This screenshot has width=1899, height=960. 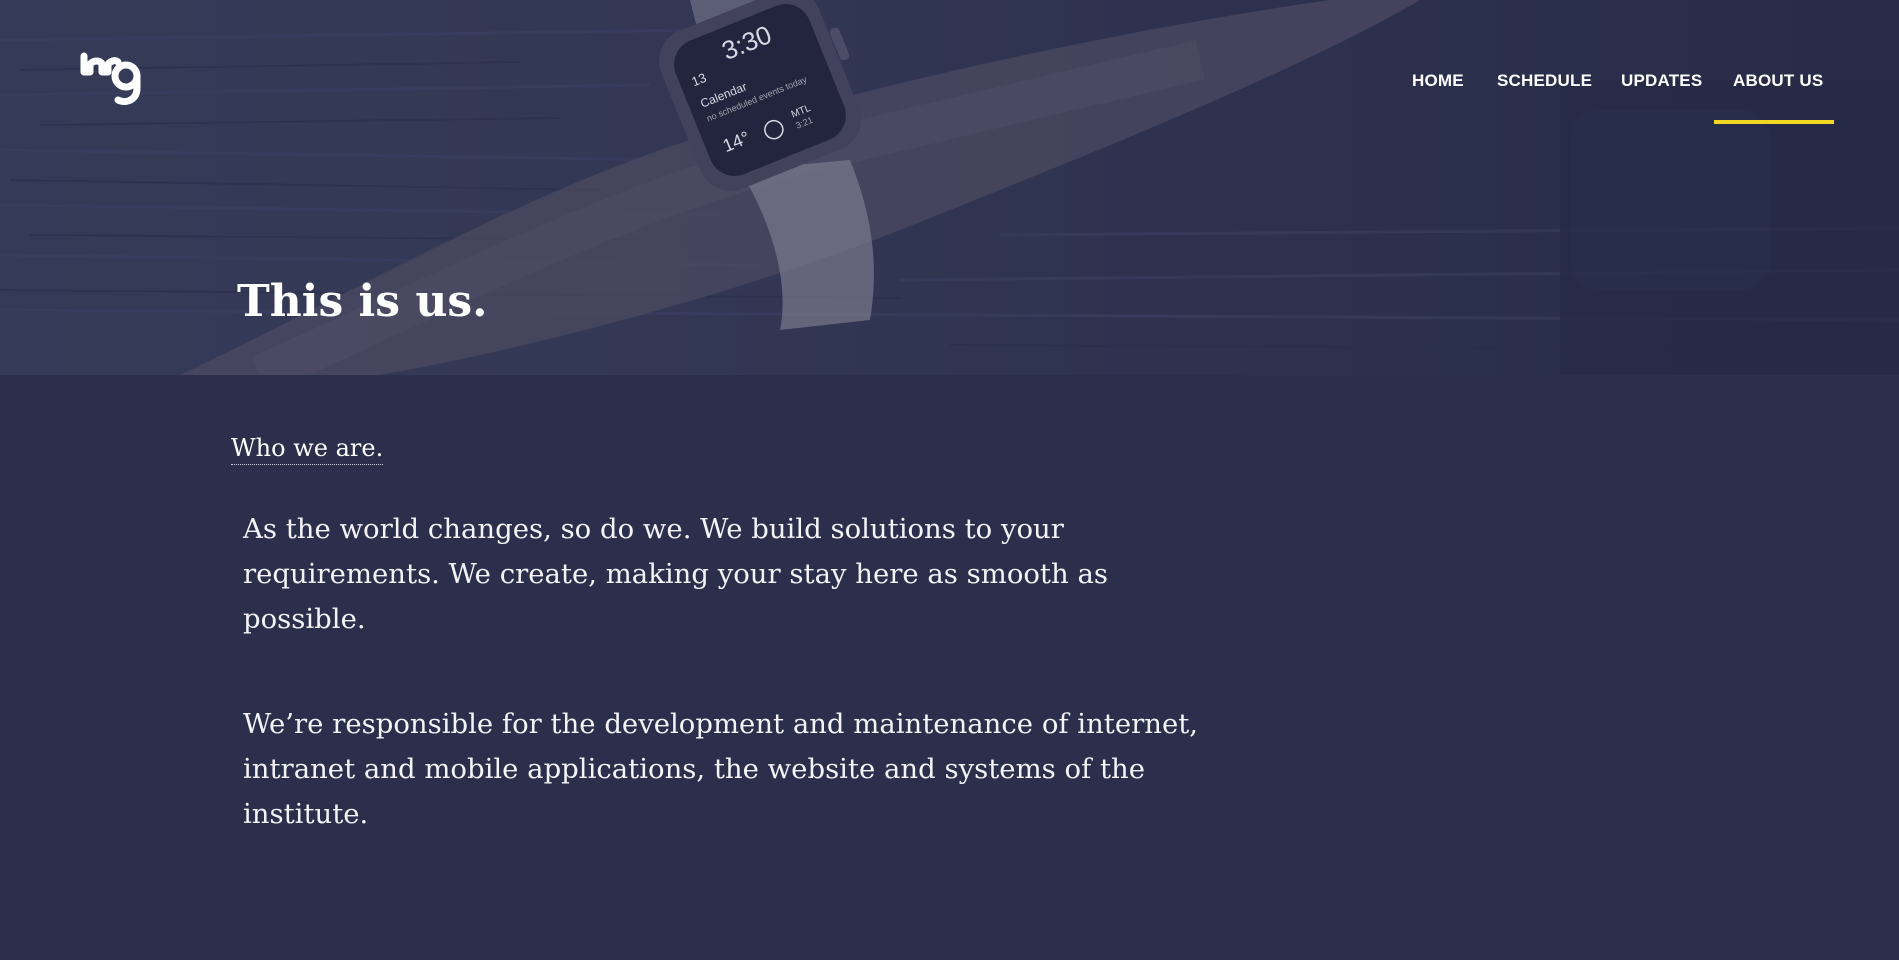 What do you see at coordinates (1438, 81) in the screenshot?
I see `nav-home: HOME` at bounding box center [1438, 81].